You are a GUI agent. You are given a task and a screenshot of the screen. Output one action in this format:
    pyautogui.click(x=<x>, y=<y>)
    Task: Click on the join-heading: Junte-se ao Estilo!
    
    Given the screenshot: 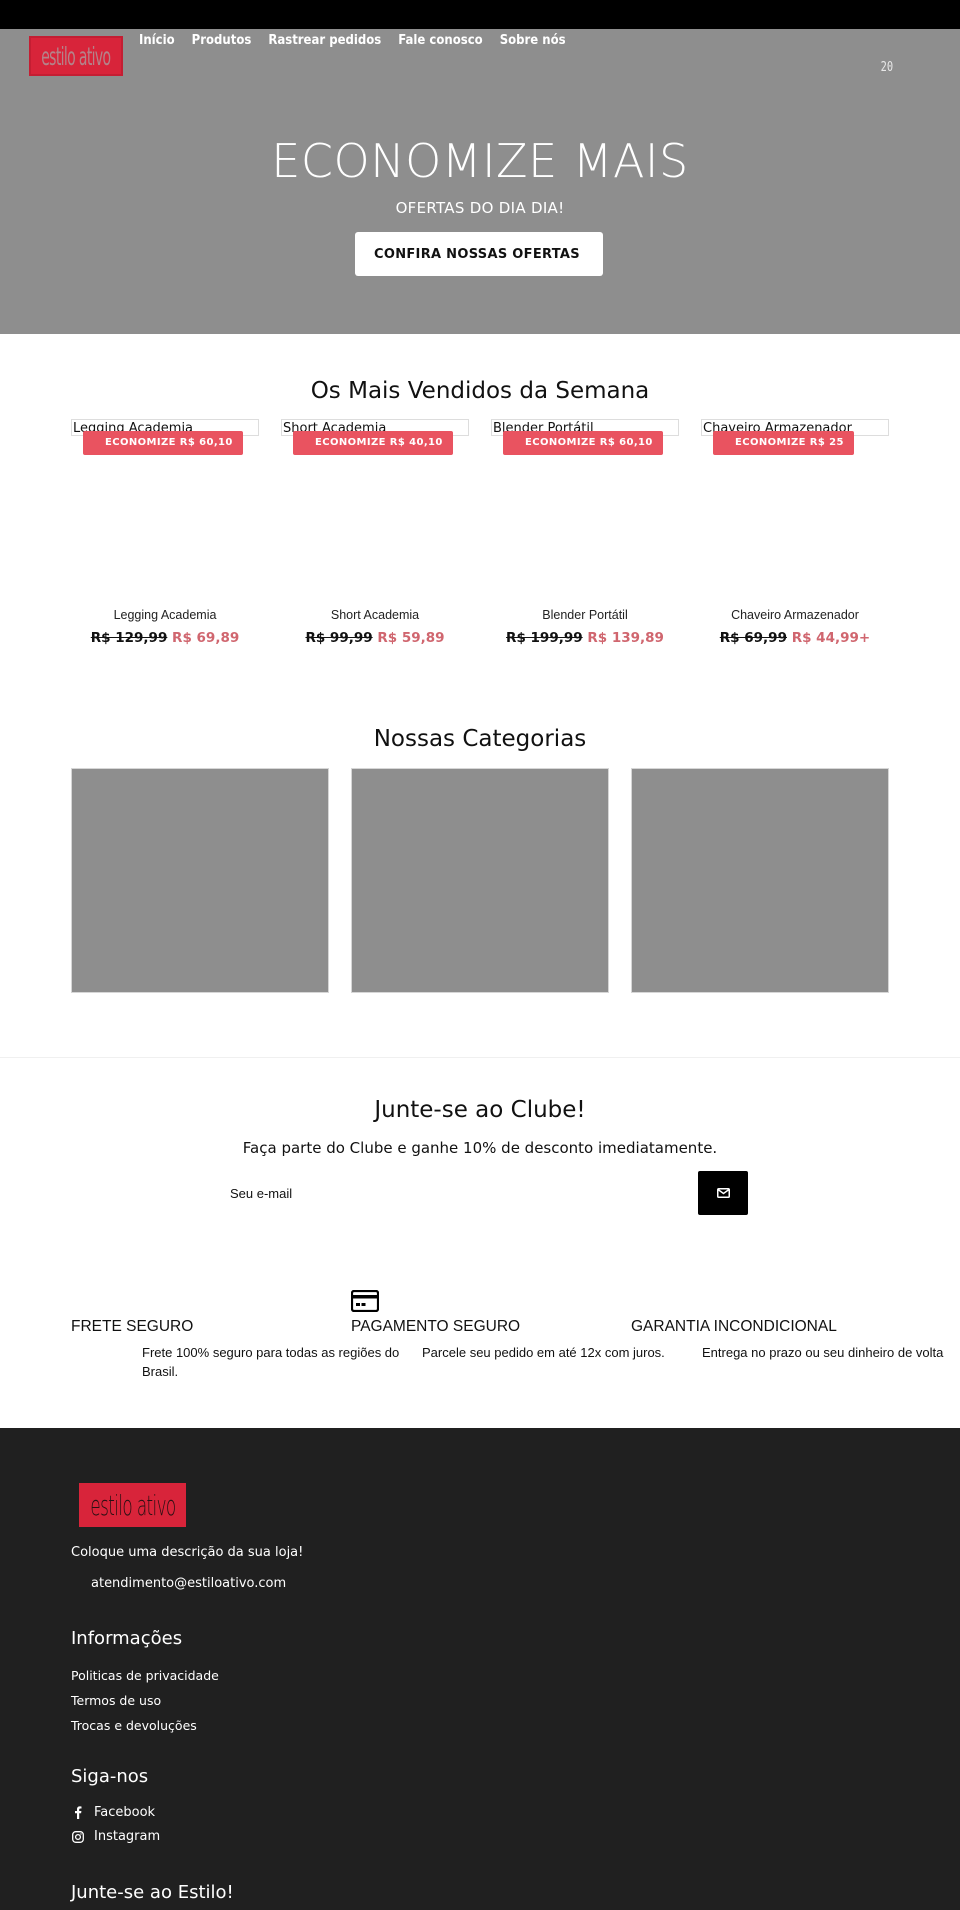 What is the action you would take?
    pyautogui.click(x=152, y=1892)
    